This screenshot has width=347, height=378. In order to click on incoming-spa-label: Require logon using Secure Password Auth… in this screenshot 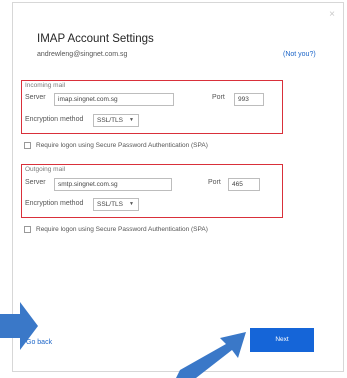, I will do `click(122, 146)`.